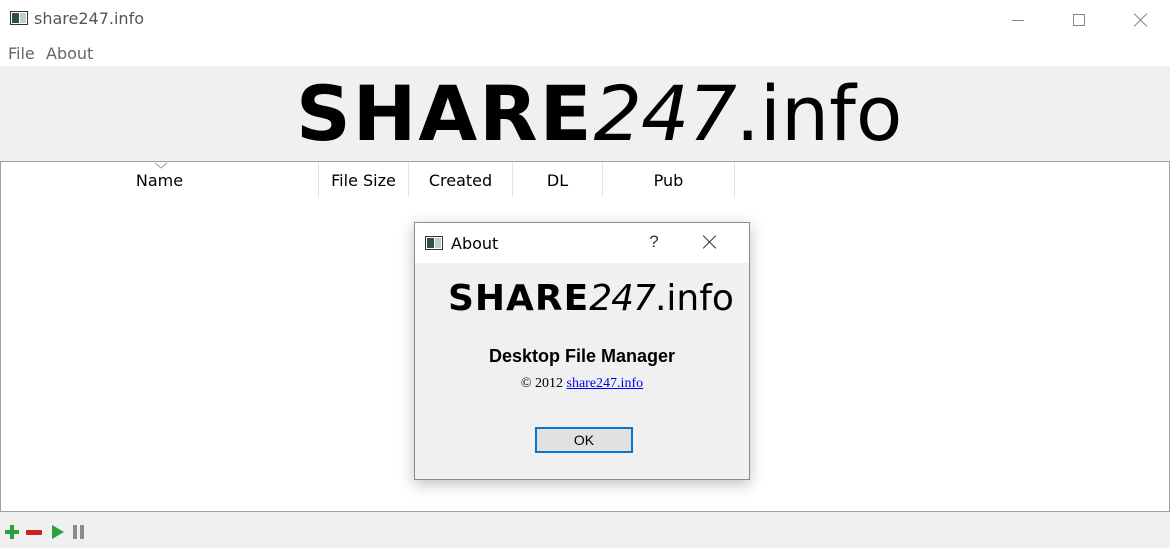 The image size is (1170, 548). I want to click on dialog-copyright: © 2012 share247.info, so click(582, 384).